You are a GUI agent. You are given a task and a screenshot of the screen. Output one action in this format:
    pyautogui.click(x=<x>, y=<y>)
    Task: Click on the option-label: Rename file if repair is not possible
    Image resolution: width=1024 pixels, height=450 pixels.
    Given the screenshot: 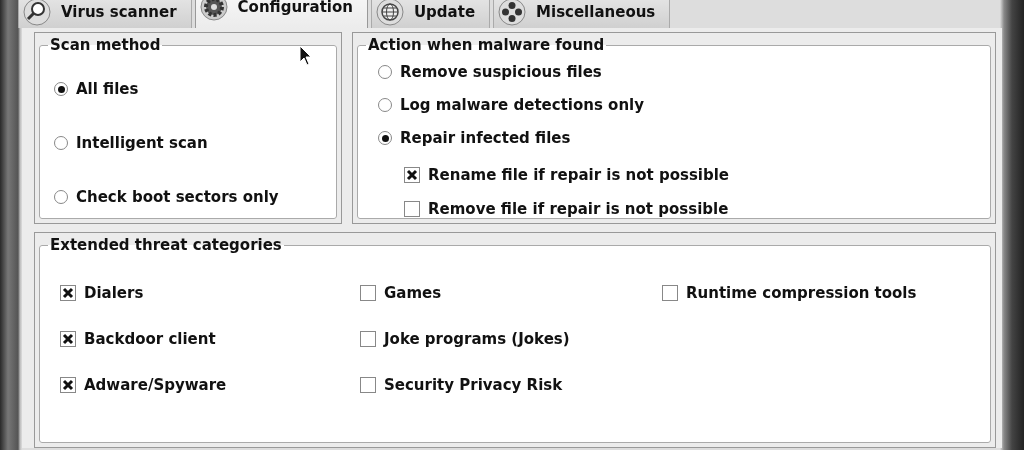 What is the action you would take?
    pyautogui.click(x=579, y=175)
    